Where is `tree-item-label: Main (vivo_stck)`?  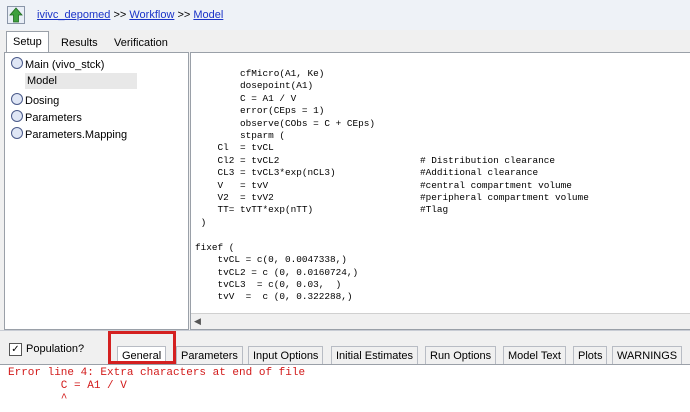 tree-item-label: Main (vivo_stck) is located at coordinates (65, 65).